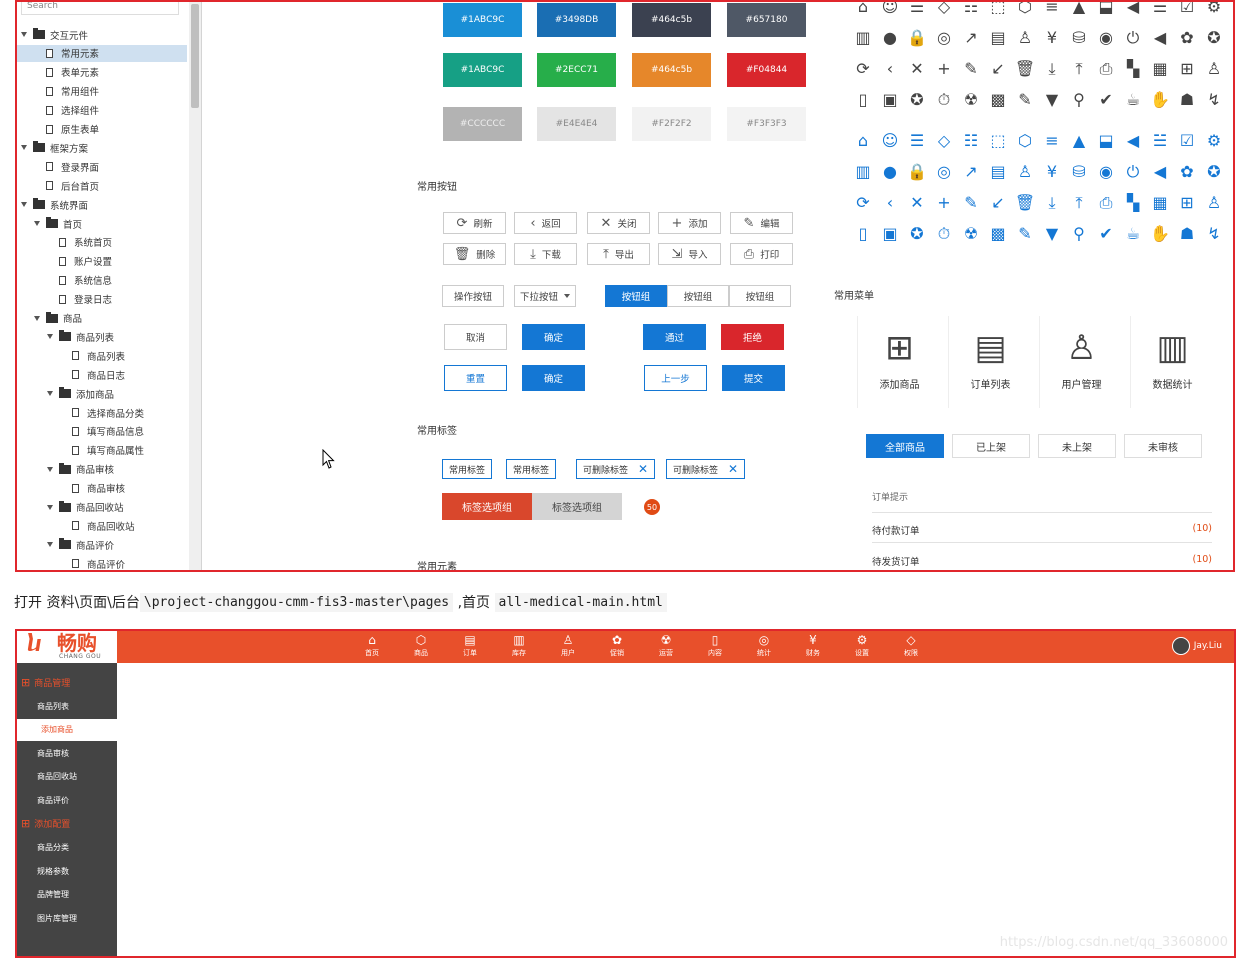 This screenshot has height=962, width=1237. What do you see at coordinates (49, 318) in the screenshot?
I see `tree-folder: 商品` at bounding box center [49, 318].